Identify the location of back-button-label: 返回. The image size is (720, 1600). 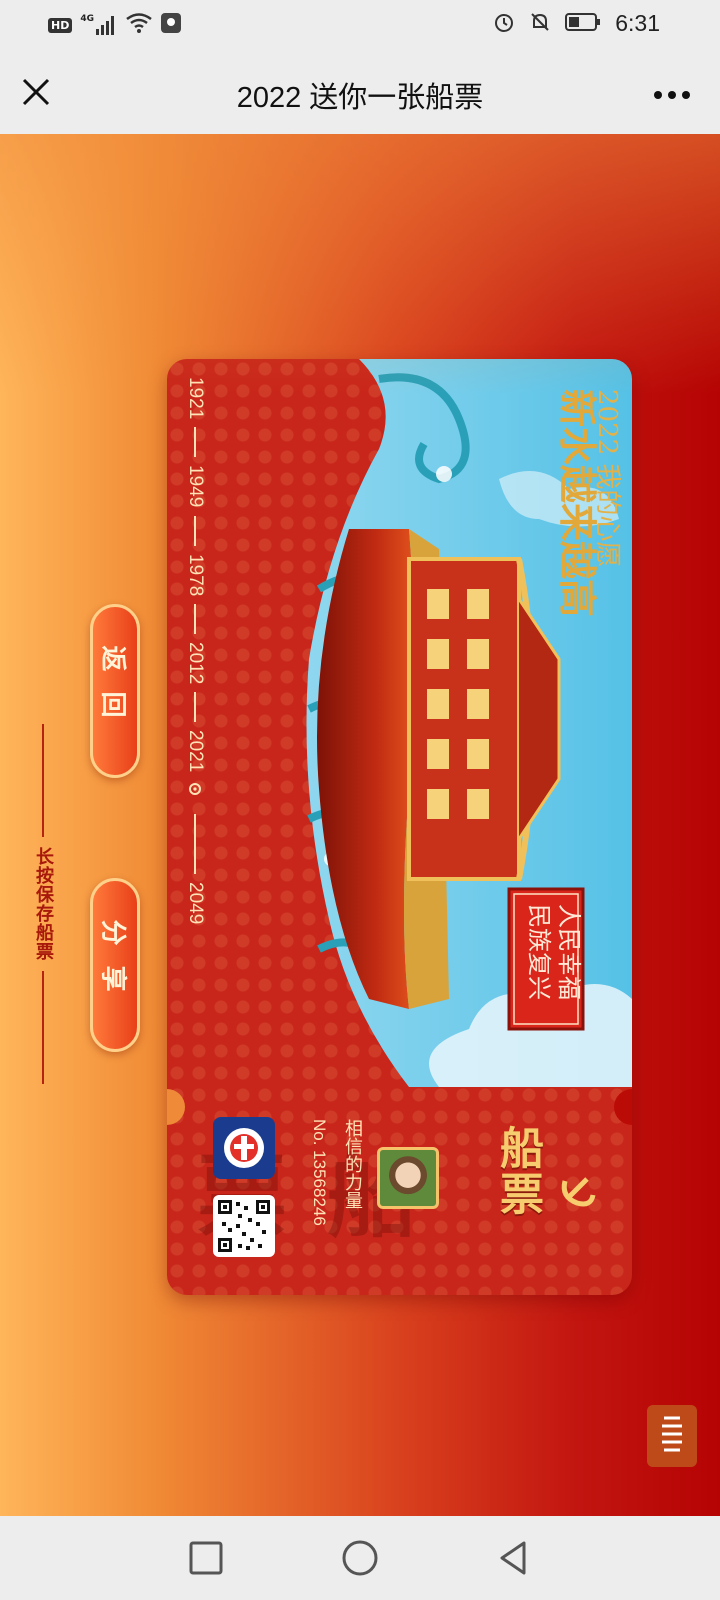
(112, 691).